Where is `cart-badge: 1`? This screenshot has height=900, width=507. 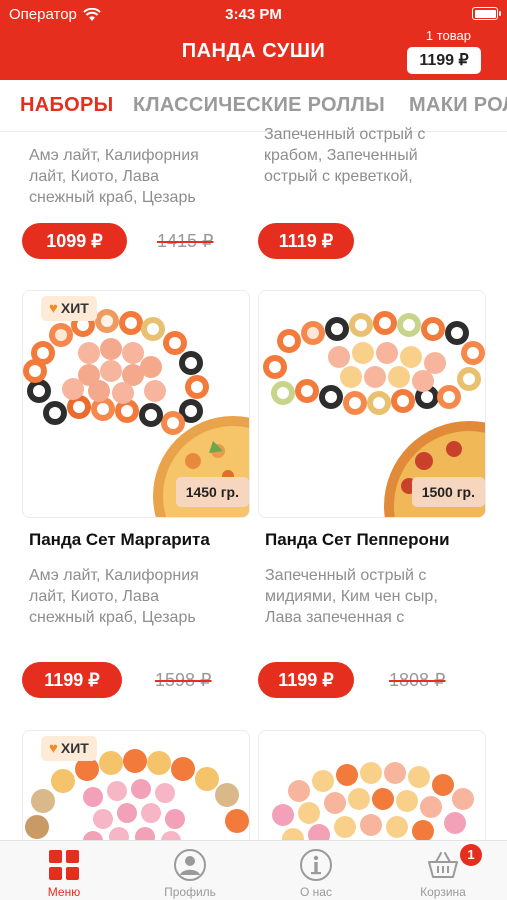 cart-badge: 1 is located at coordinates (471, 855).